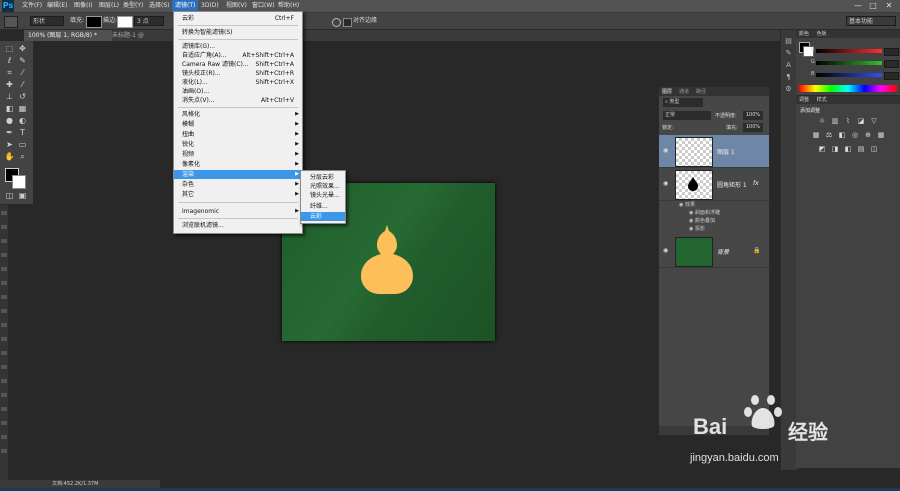 This screenshot has width=900, height=491. What do you see at coordinates (22, 97) in the screenshot?
I see `history-brush-tool-icon: ↺` at bounding box center [22, 97].